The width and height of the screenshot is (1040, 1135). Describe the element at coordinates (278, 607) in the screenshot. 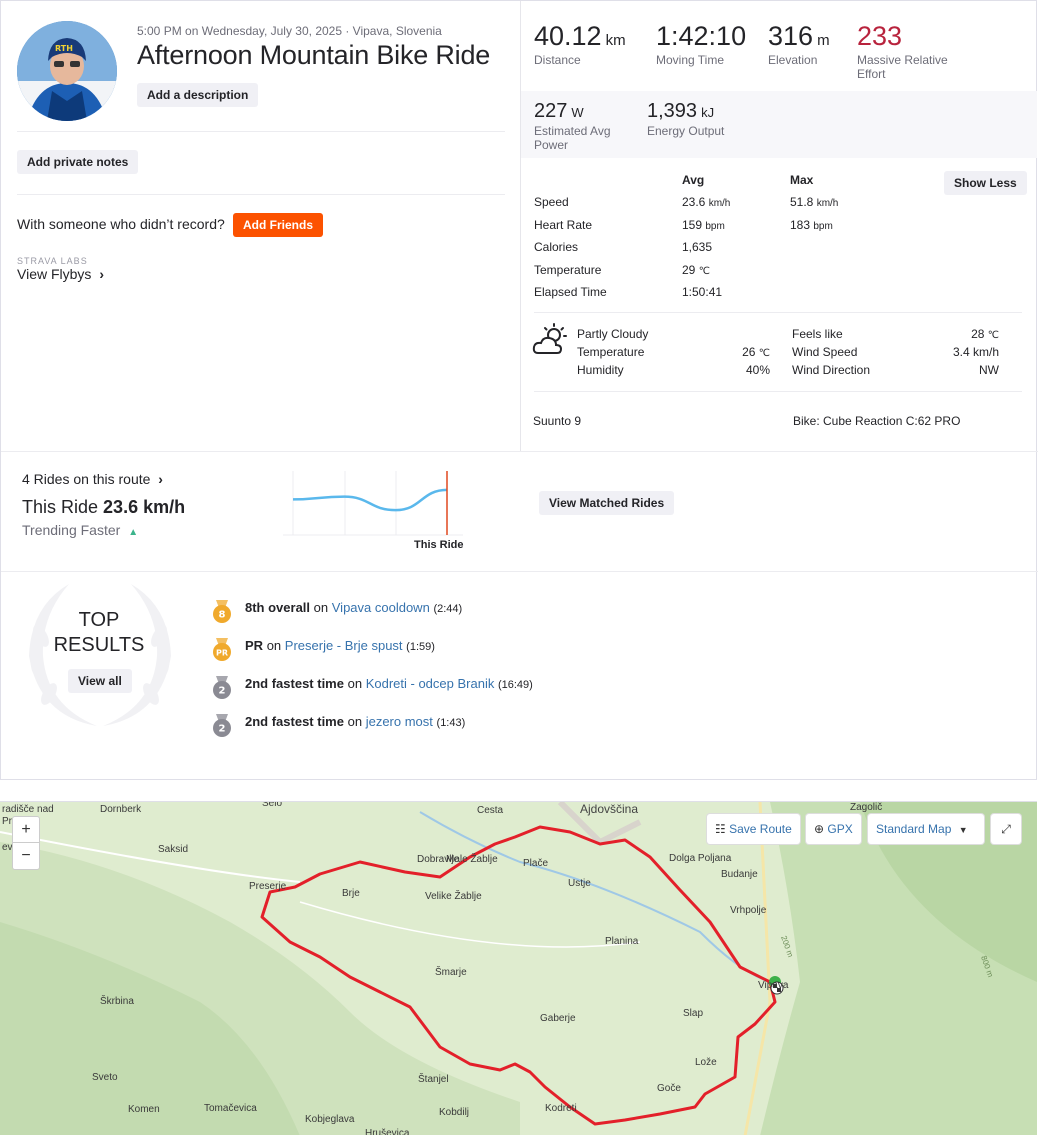

I see `result-rank: 8th overall` at that location.